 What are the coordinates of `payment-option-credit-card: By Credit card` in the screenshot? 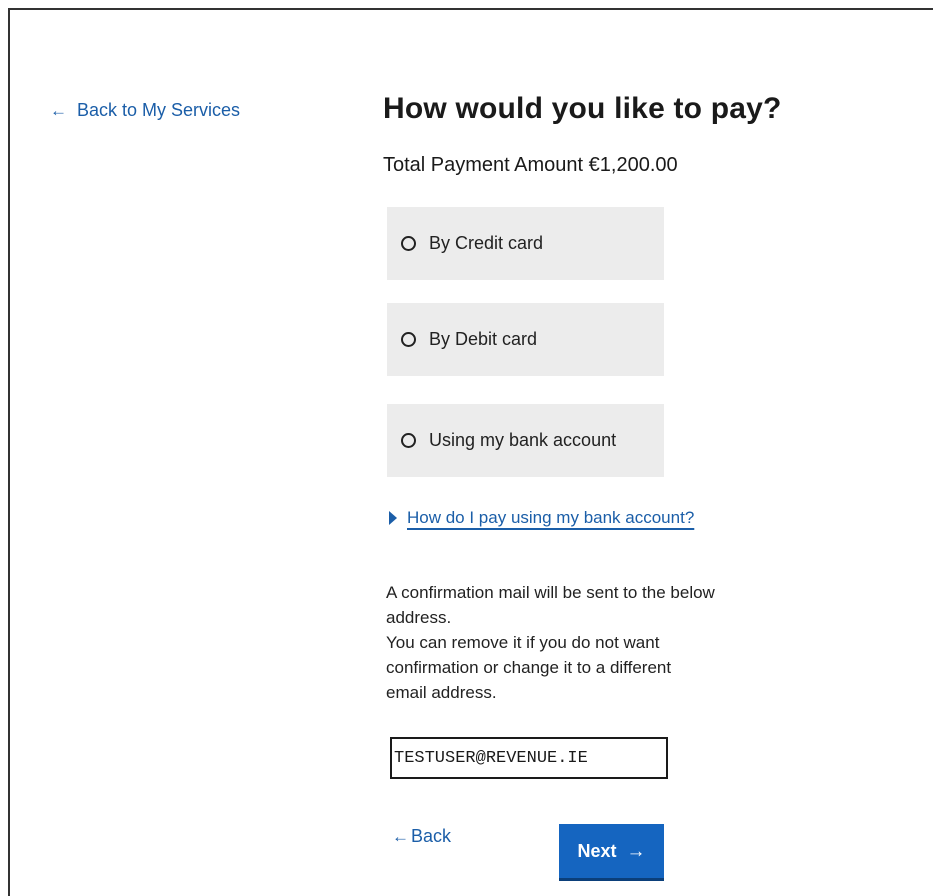 It's located at (525, 243).